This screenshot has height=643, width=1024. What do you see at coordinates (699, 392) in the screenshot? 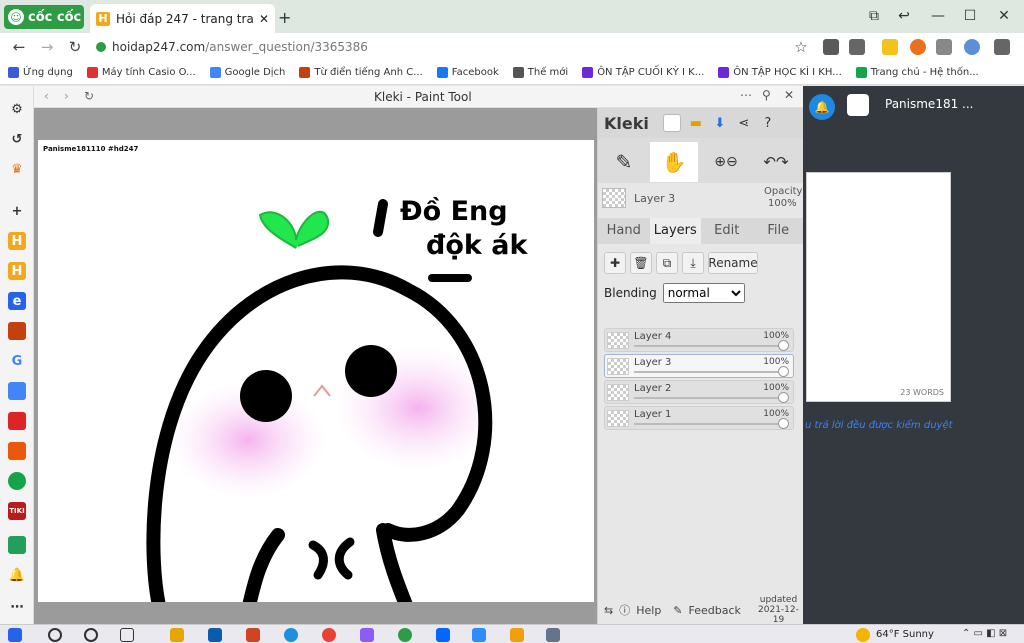
I see `layer-row: Layer 2 100%` at bounding box center [699, 392].